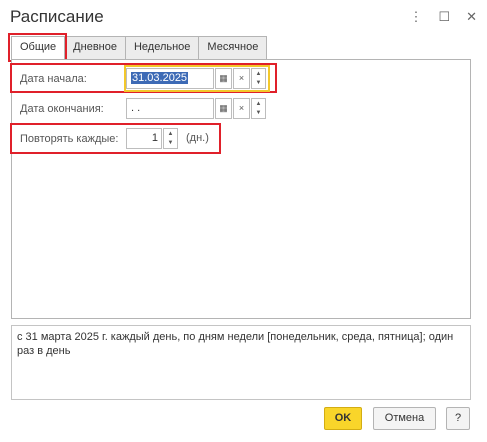  What do you see at coordinates (458, 418) in the screenshot?
I see `help-button: ?` at bounding box center [458, 418].